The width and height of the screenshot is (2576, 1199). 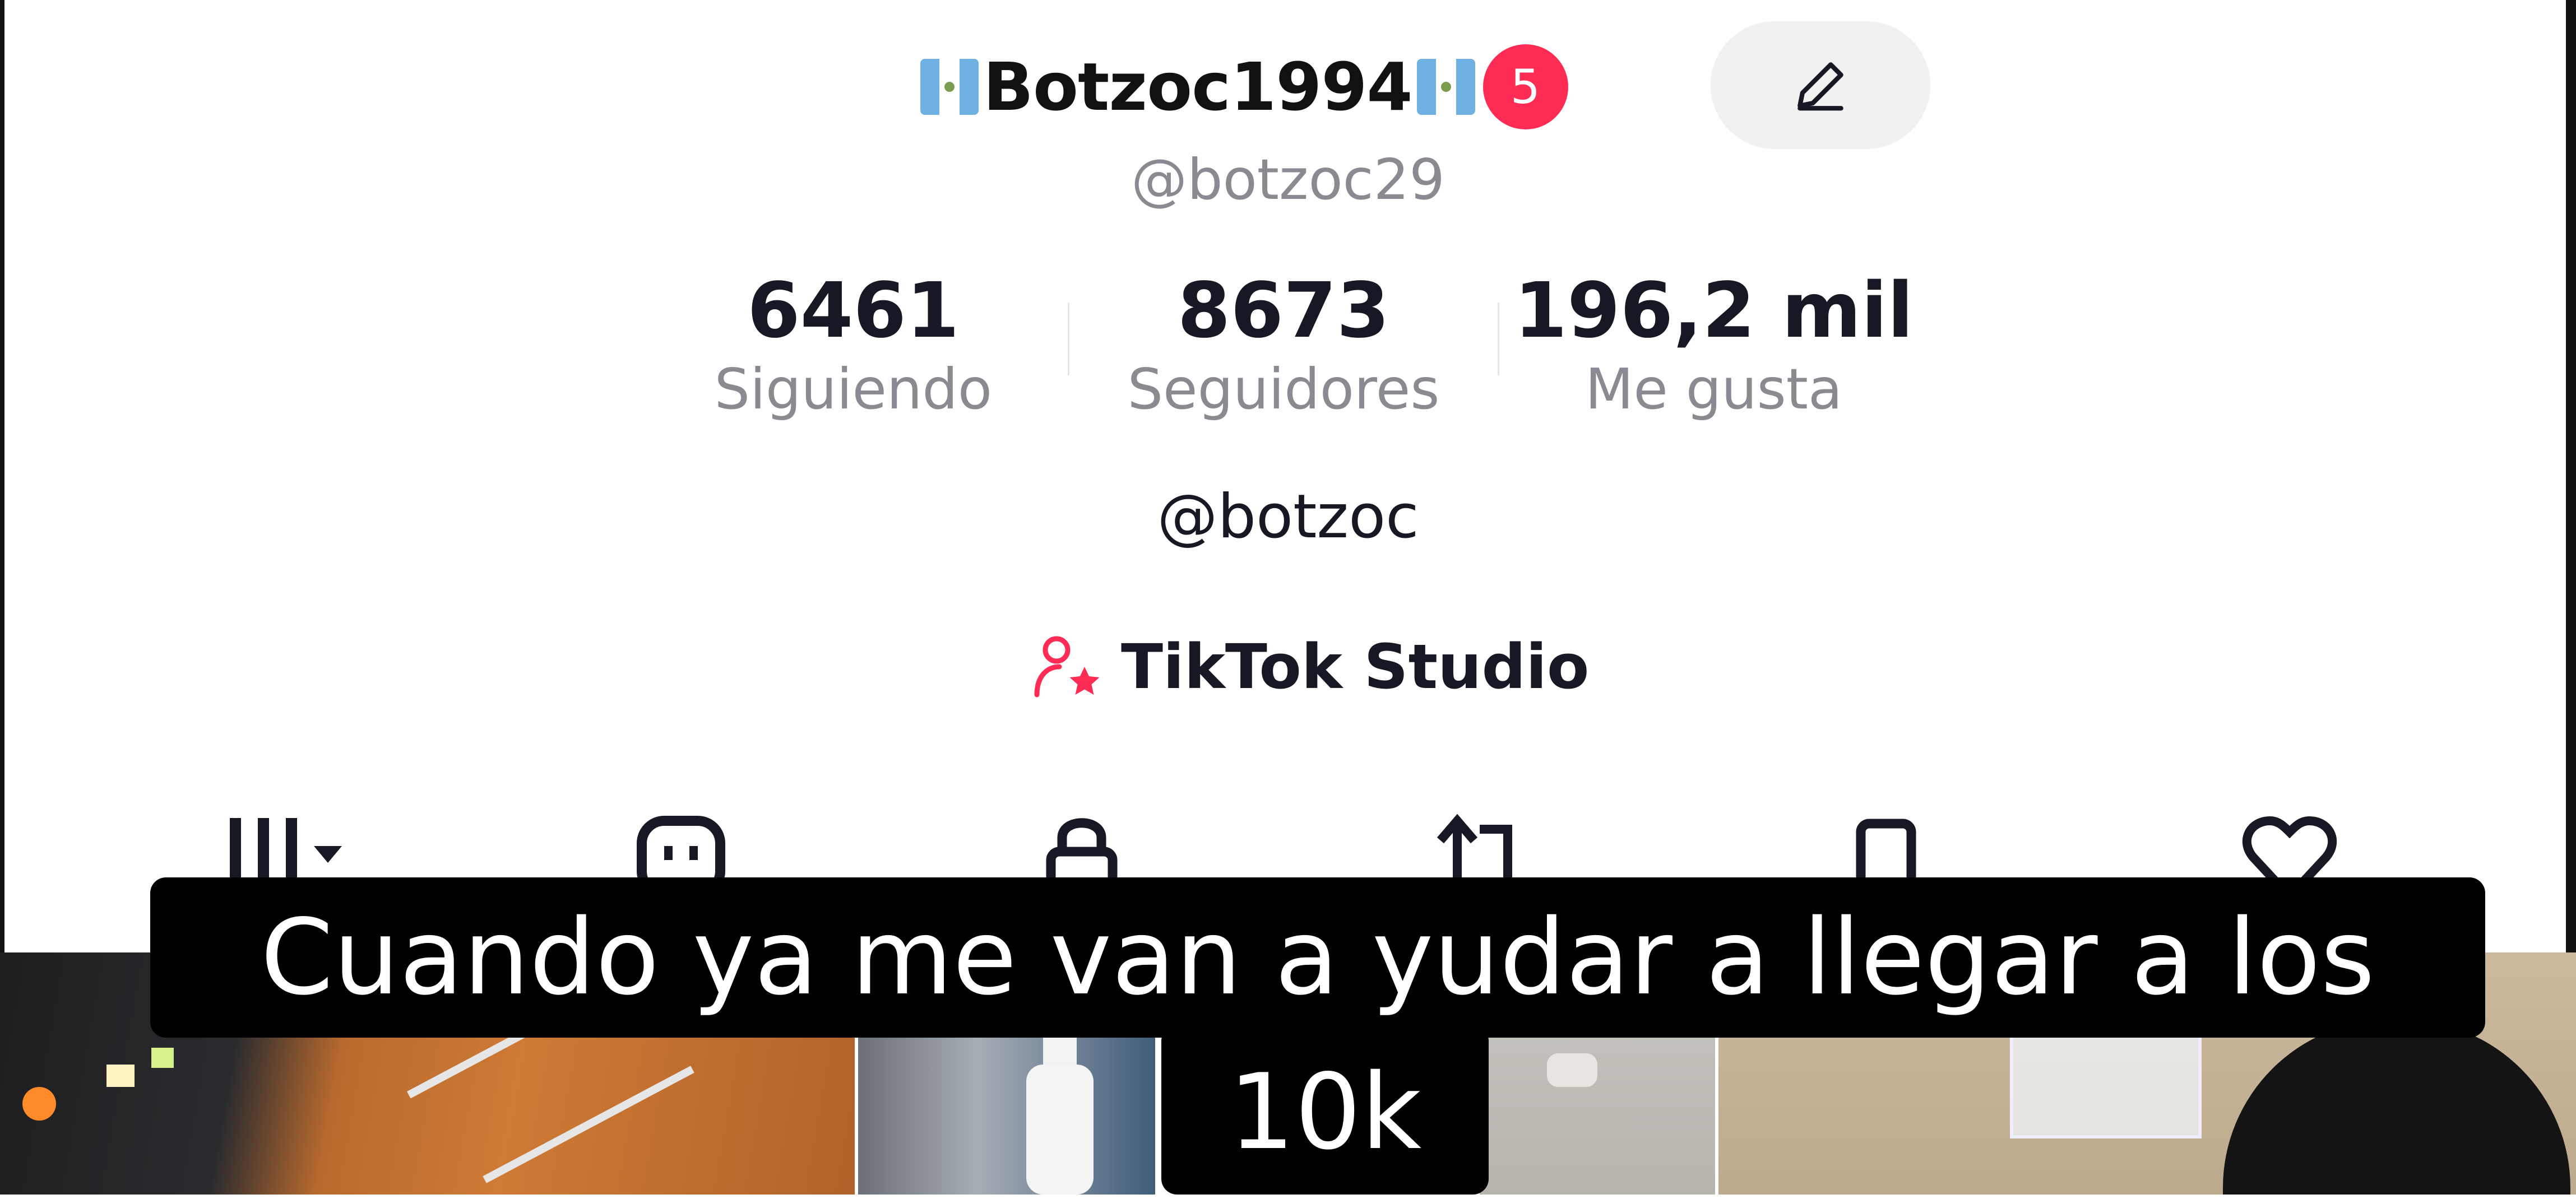 What do you see at coordinates (1283, 389) in the screenshot?
I see `stat-label: Seguidores` at bounding box center [1283, 389].